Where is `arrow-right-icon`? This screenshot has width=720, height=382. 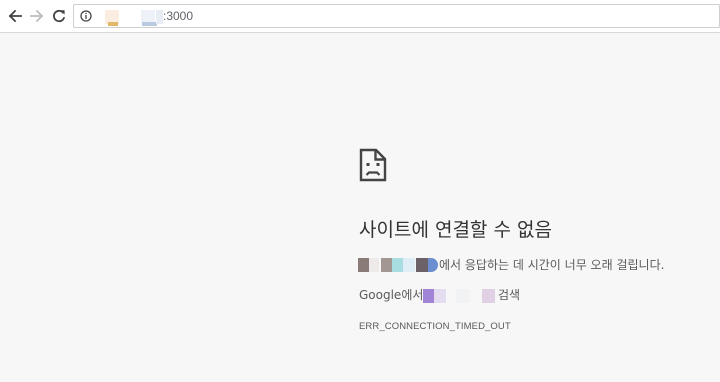
arrow-right-icon is located at coordinates (37, 16).